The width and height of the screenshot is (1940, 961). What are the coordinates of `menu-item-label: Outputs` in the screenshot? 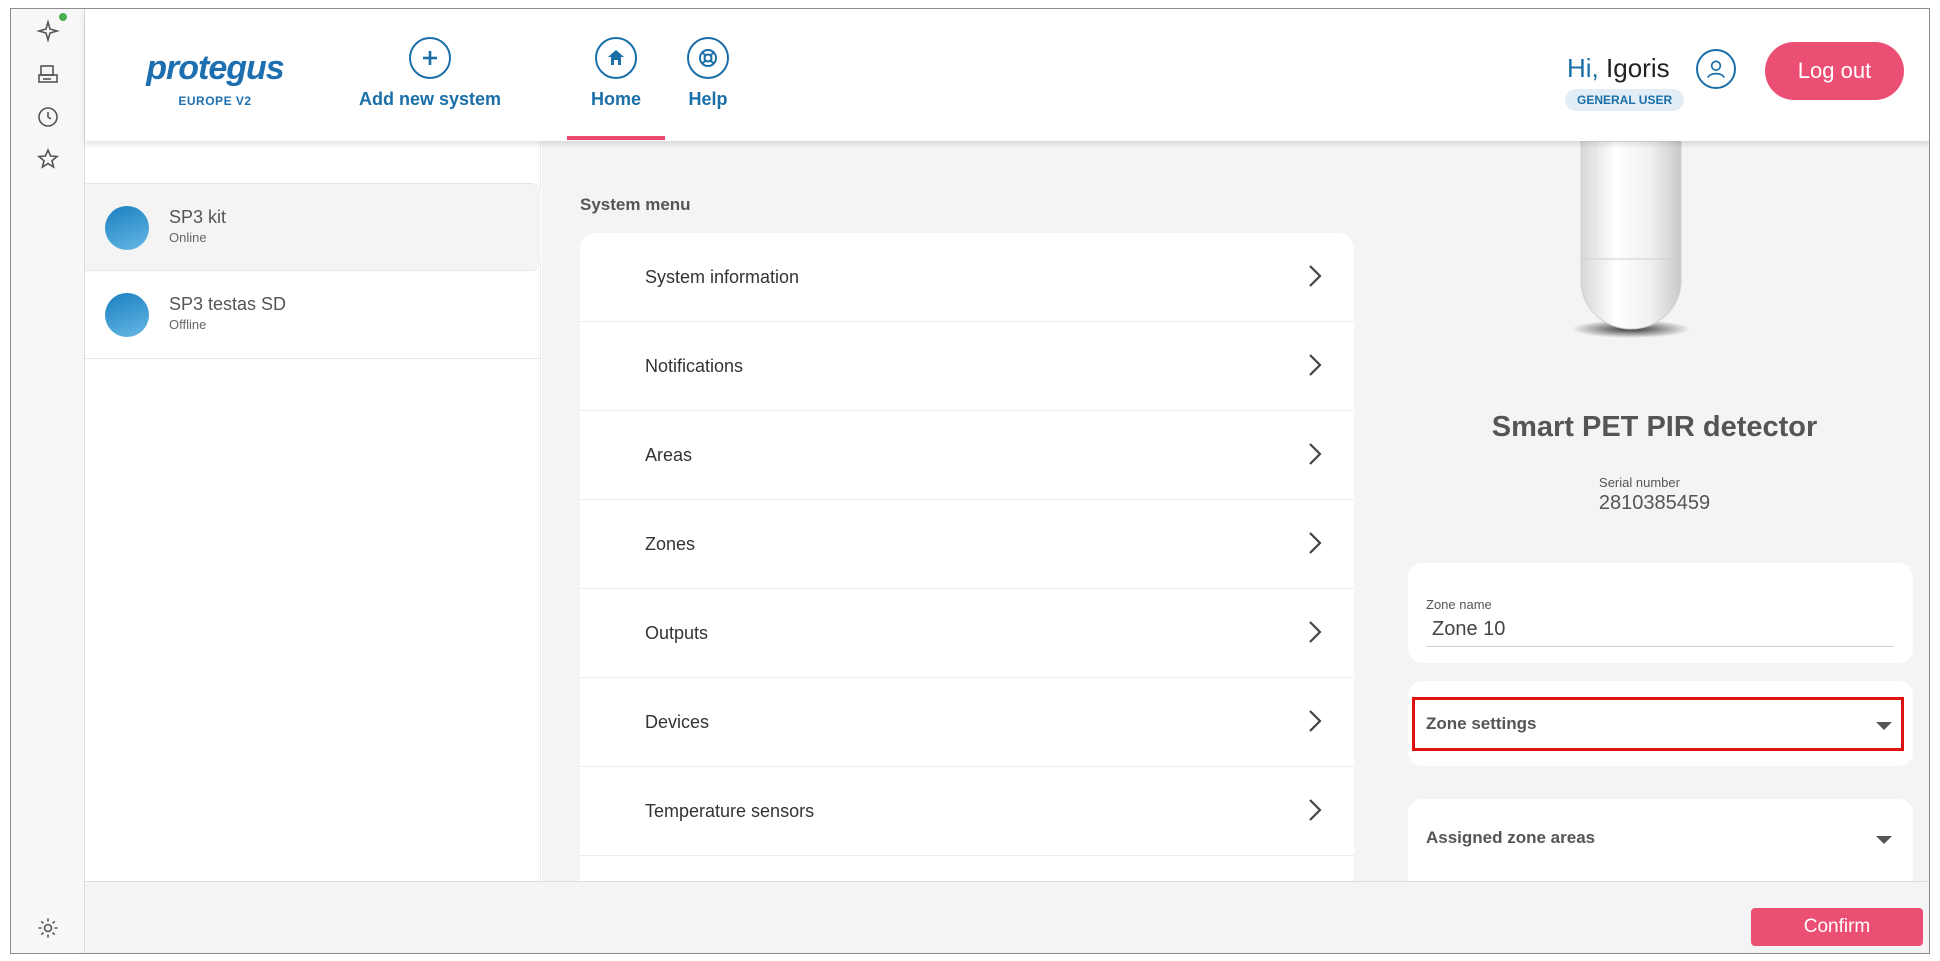 It's located at (677, 633).